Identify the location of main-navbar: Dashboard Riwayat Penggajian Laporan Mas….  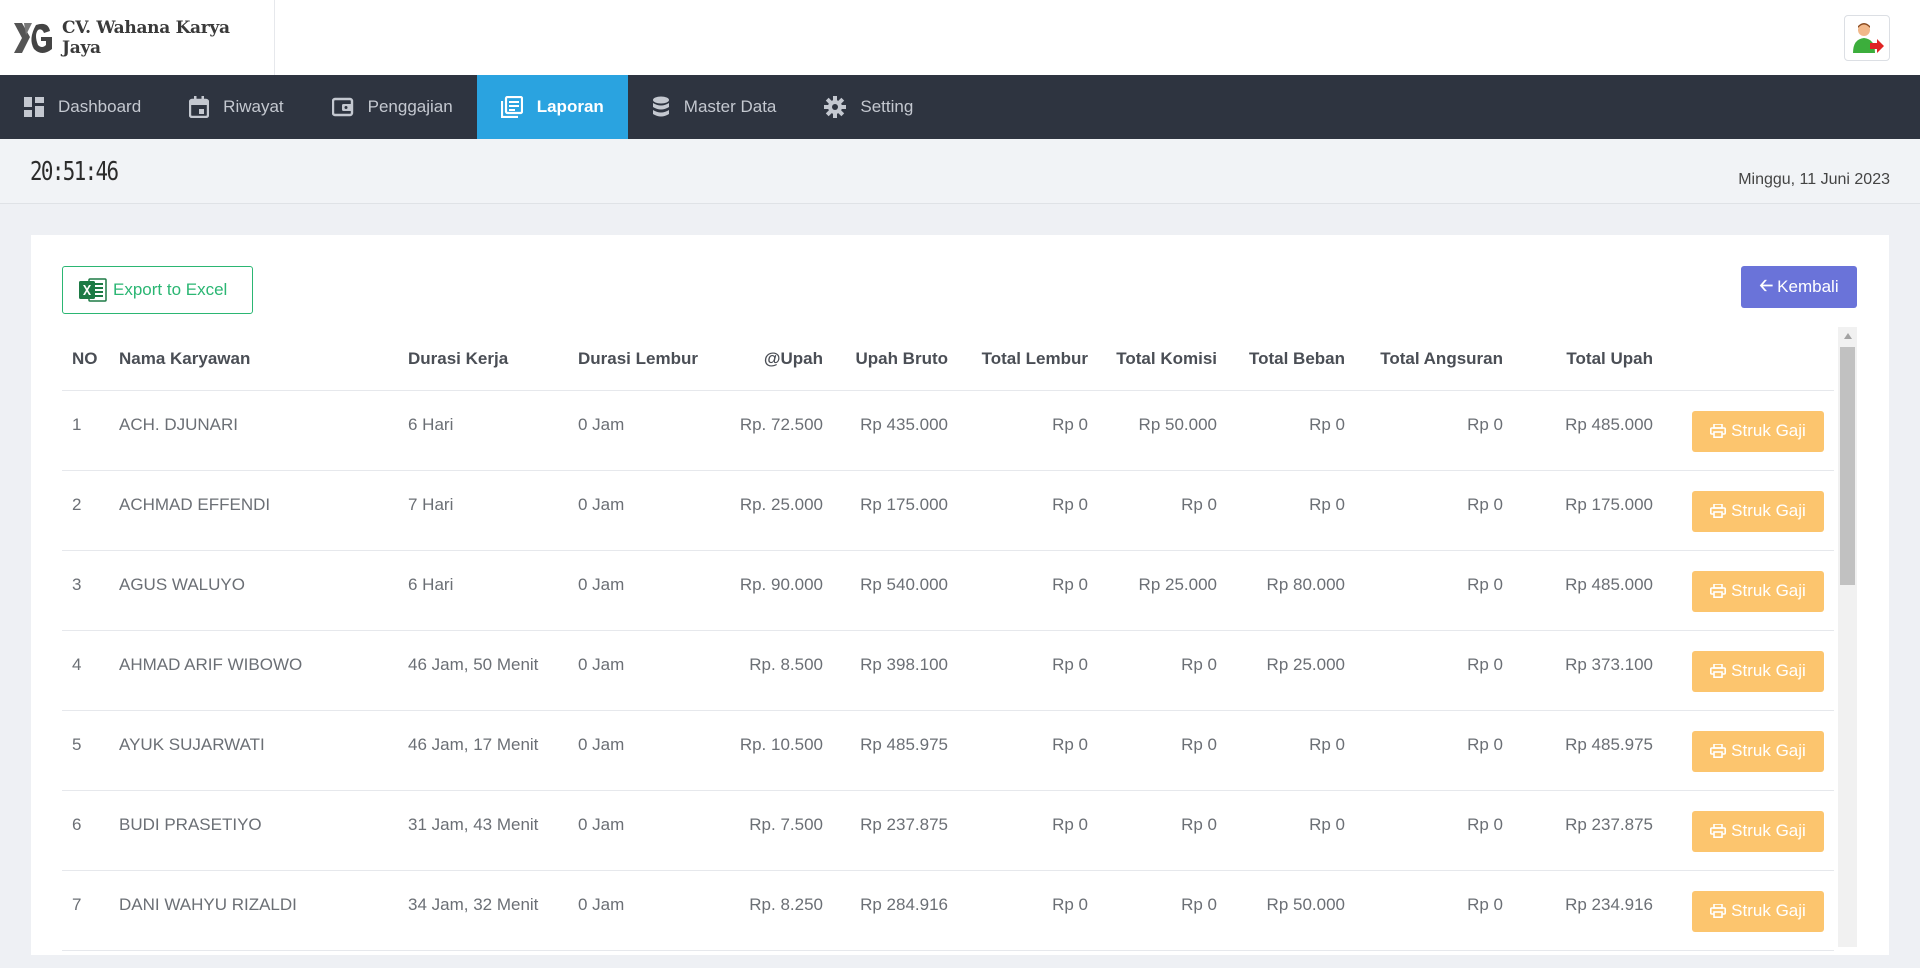
(960, 107).